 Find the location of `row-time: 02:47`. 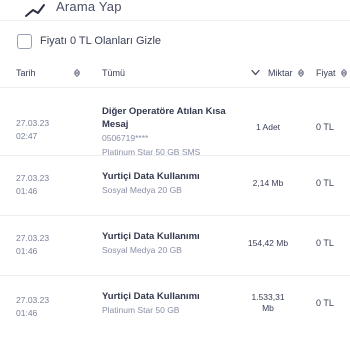

row-time: 02:47 is located at coordinates (27, 135).